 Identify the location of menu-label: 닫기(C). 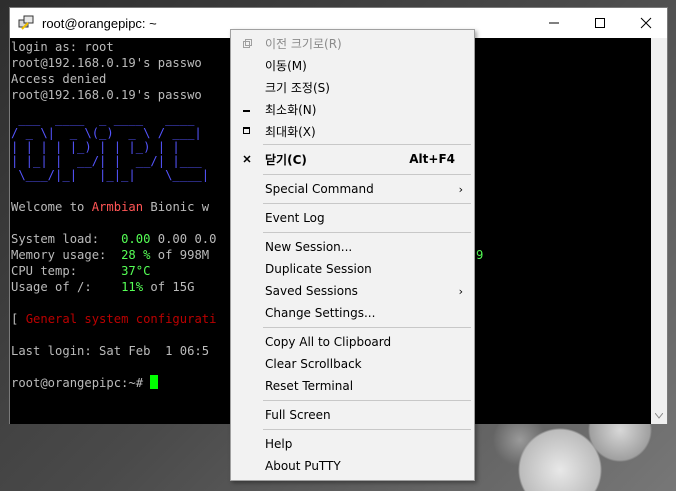
(286, 159).